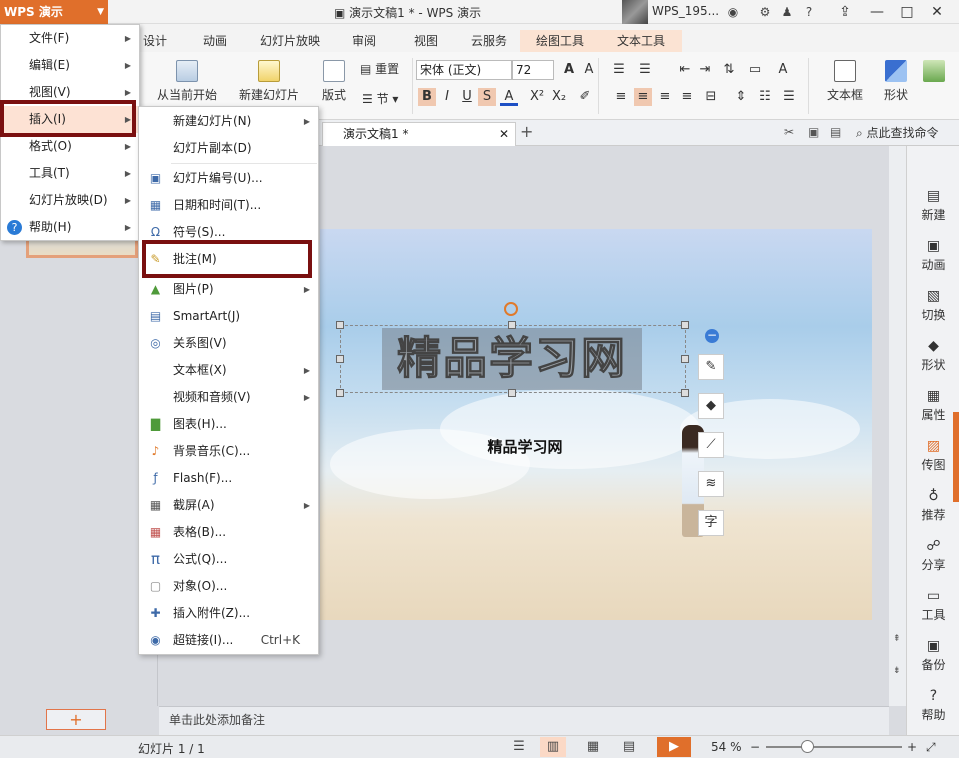 The height and width of the screenshot is (758, 959). What do you see at coordinates (765, 97) in the screenshot?
I see `paragraph-spacing-icon: ☷` at bounding box center [765, 97].